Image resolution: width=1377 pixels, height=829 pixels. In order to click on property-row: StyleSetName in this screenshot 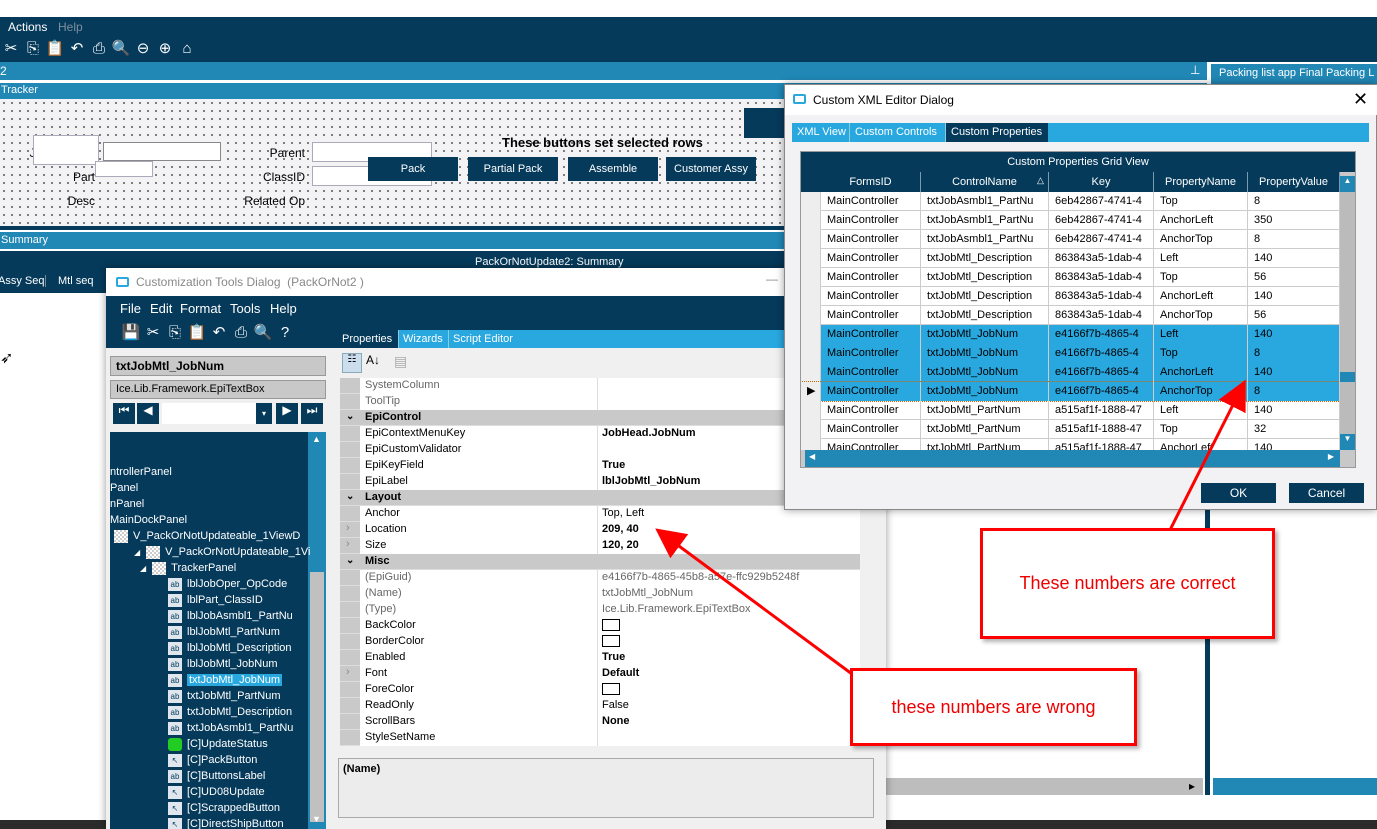, I will do `click(600, 738)`.